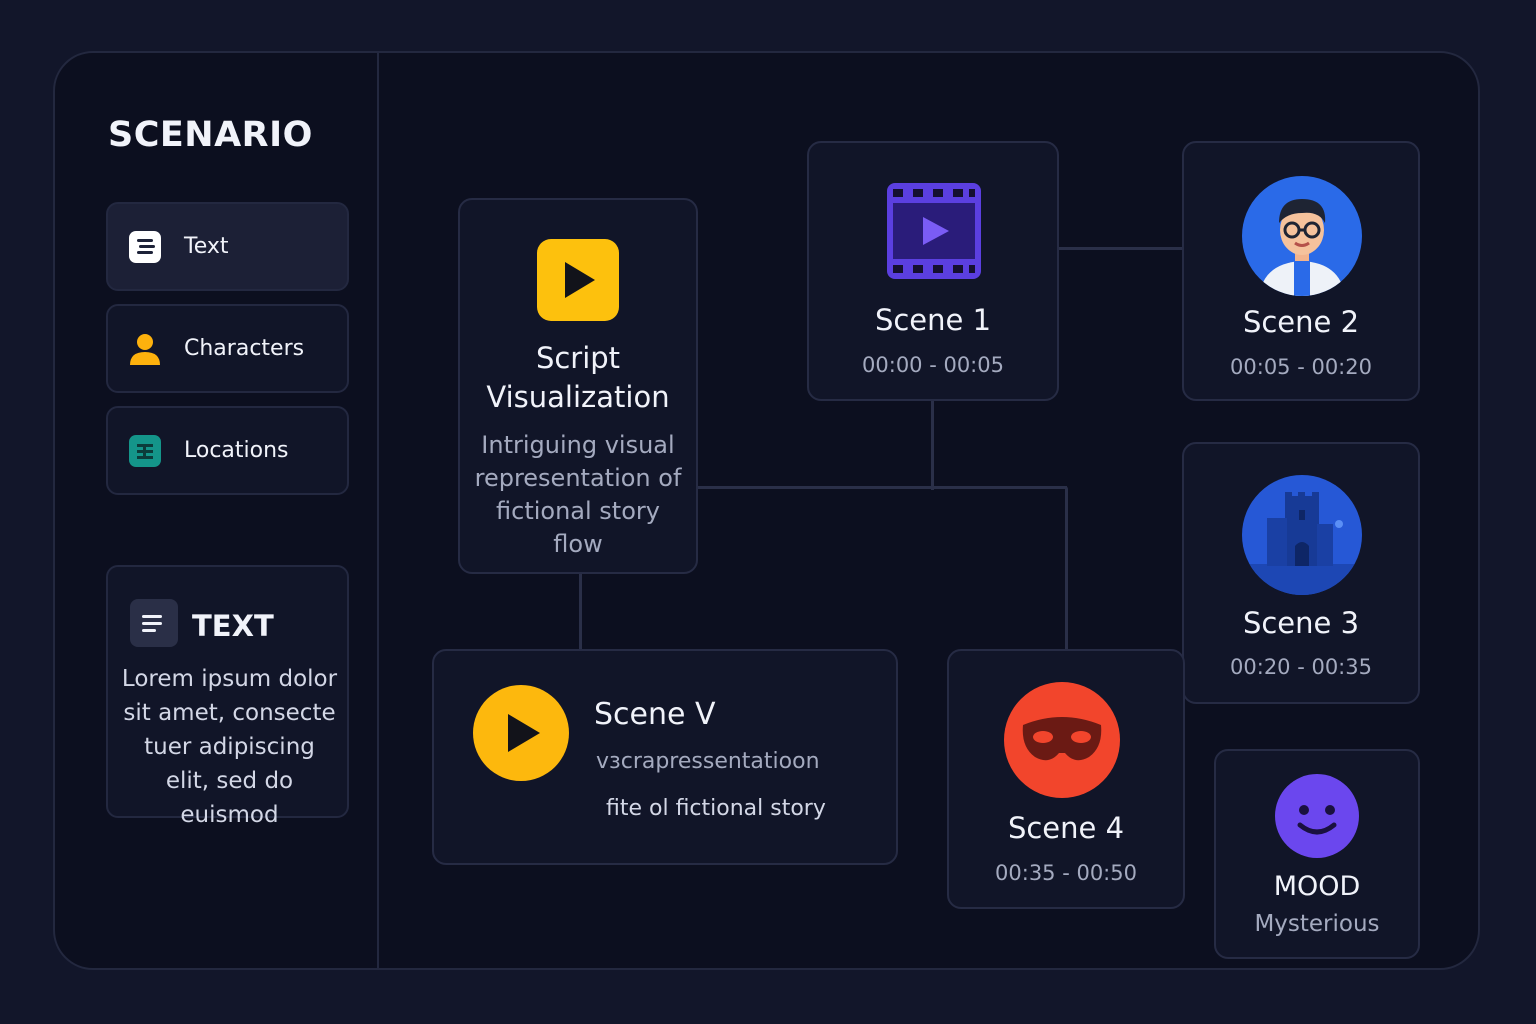 This screenshot has height=1024, width=1536. I want to click on lines-icon, so click(154, 623).